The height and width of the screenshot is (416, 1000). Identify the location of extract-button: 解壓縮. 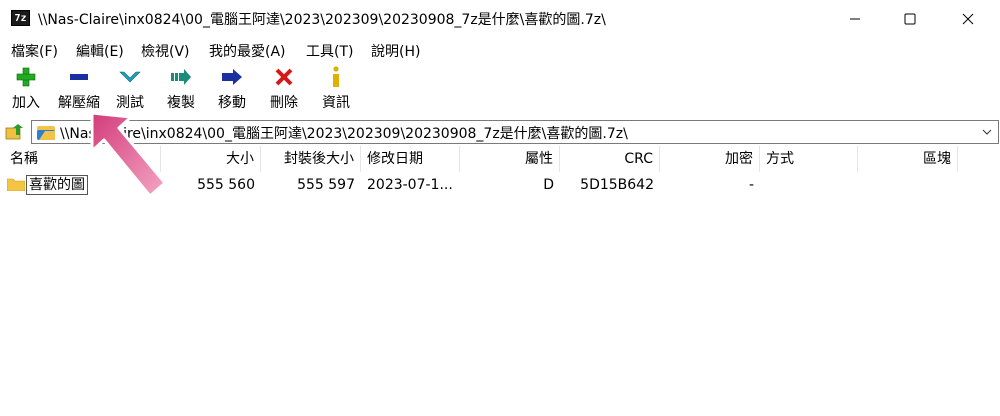
(79, 90).